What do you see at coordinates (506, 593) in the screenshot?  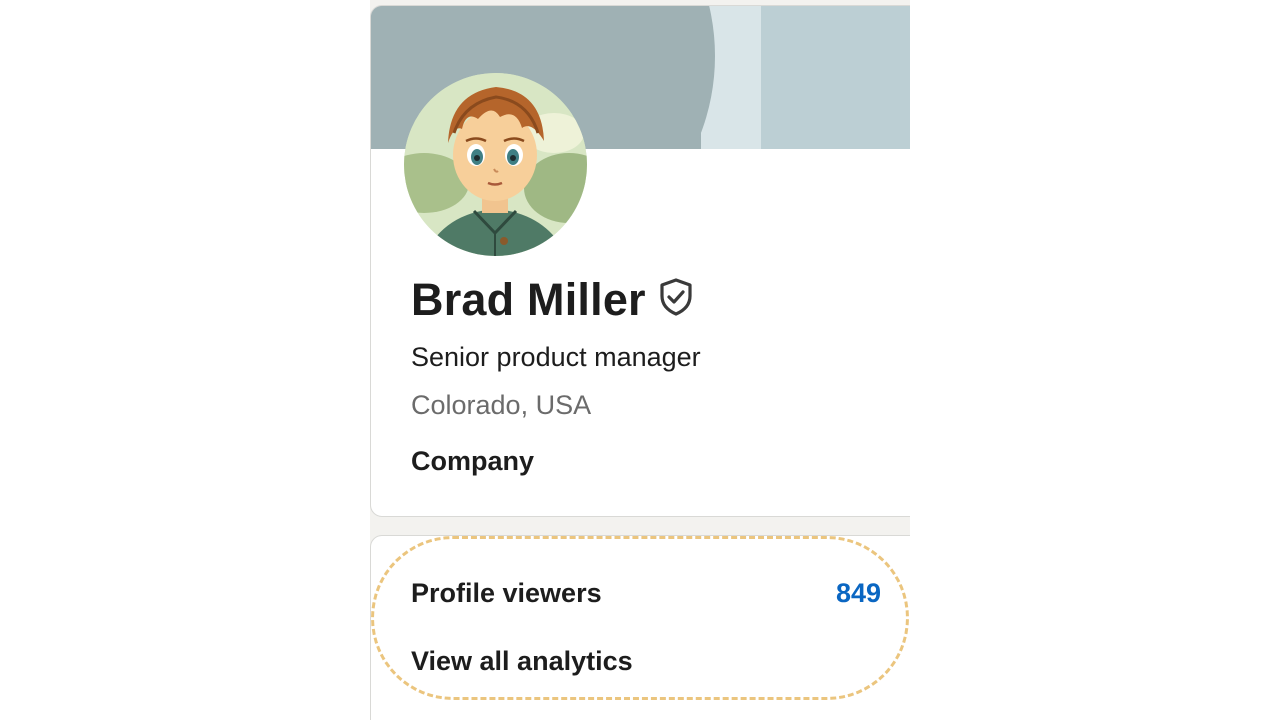 I see `profile-viewers-label: Profile viewers` at bounding box center [506, 593].